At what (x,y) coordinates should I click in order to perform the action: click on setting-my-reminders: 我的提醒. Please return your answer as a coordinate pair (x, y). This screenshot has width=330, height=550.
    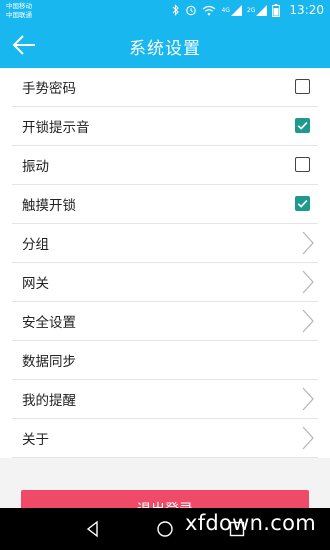
    Looking at the image, I should click on (165, 399).